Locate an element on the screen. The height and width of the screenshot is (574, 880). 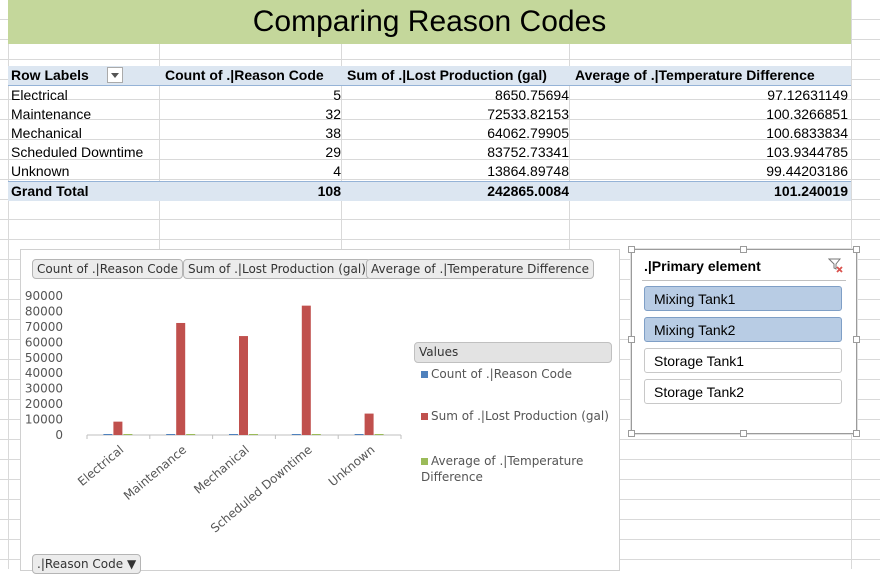
axis-field-button: .|Reason Code ▼ is located at coordinates (87, 564).